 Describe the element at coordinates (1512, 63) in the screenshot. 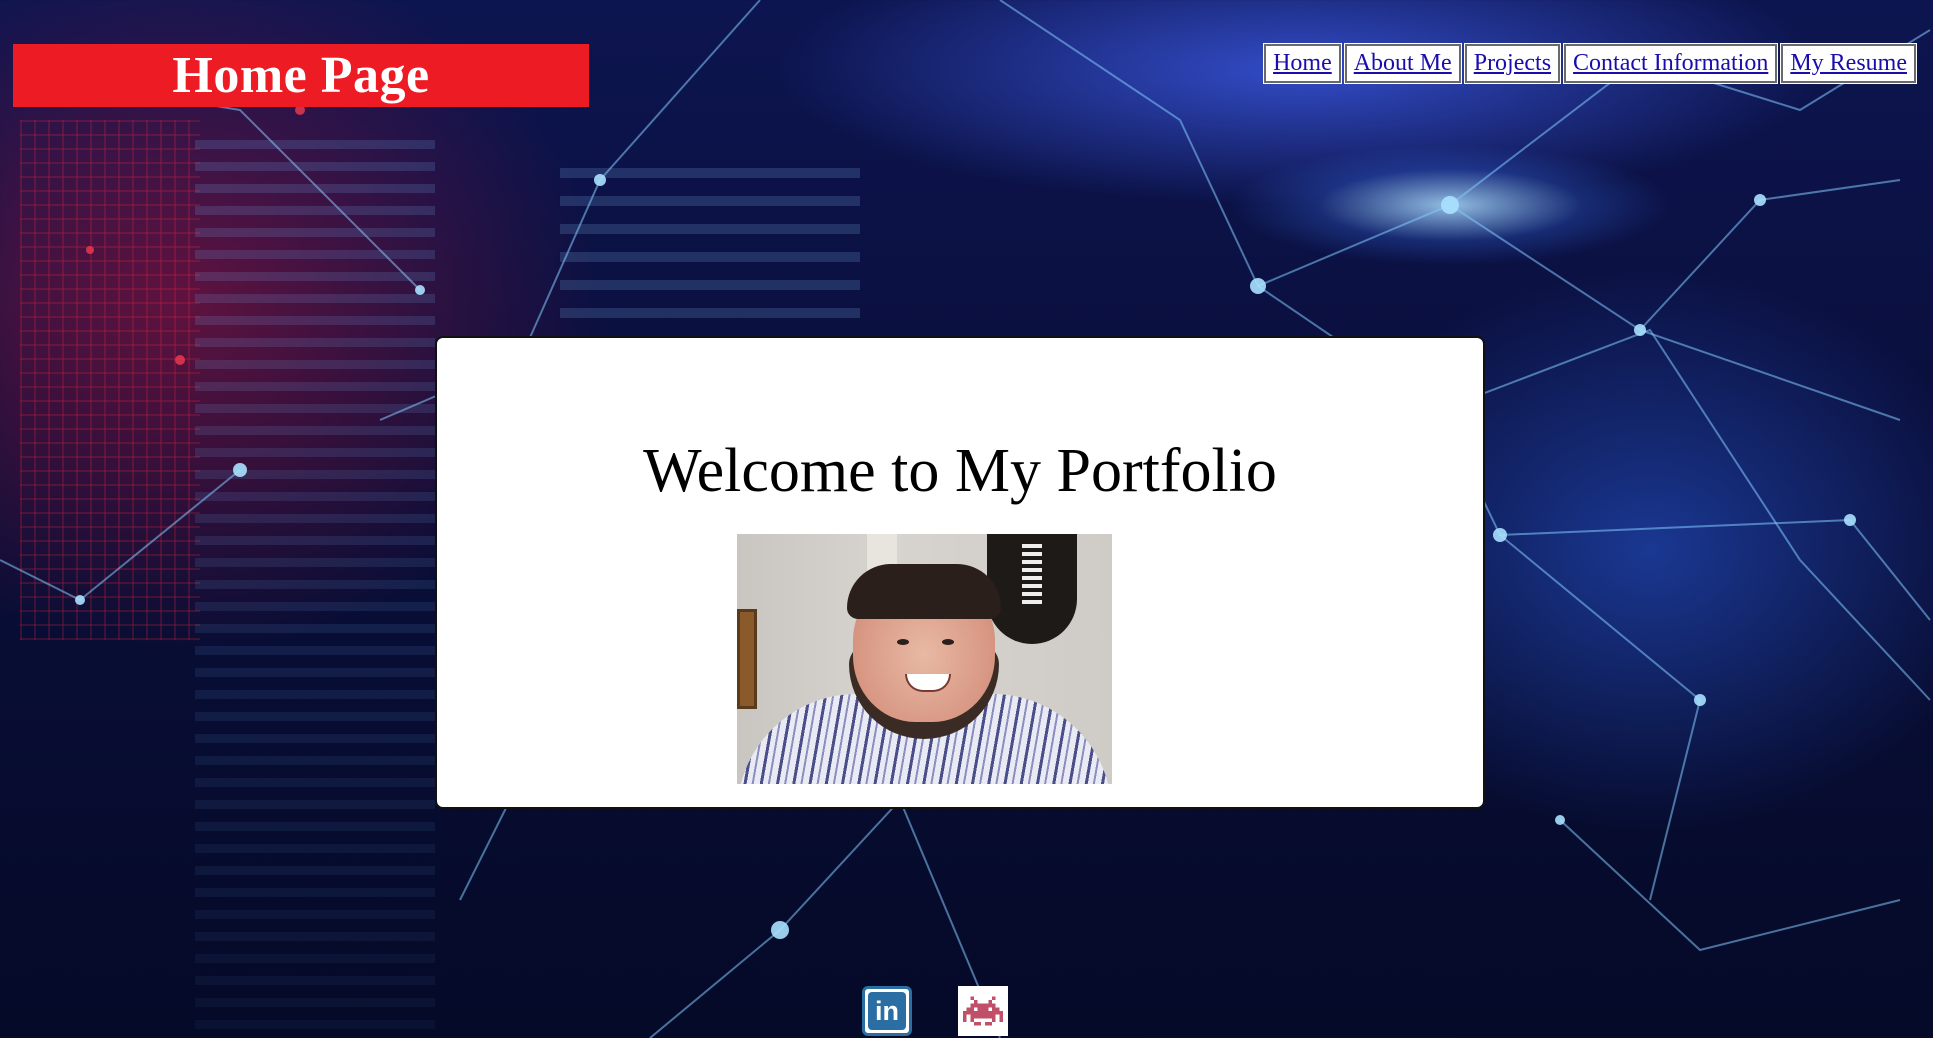

I see `nav-link-projects: Projects` at that location.